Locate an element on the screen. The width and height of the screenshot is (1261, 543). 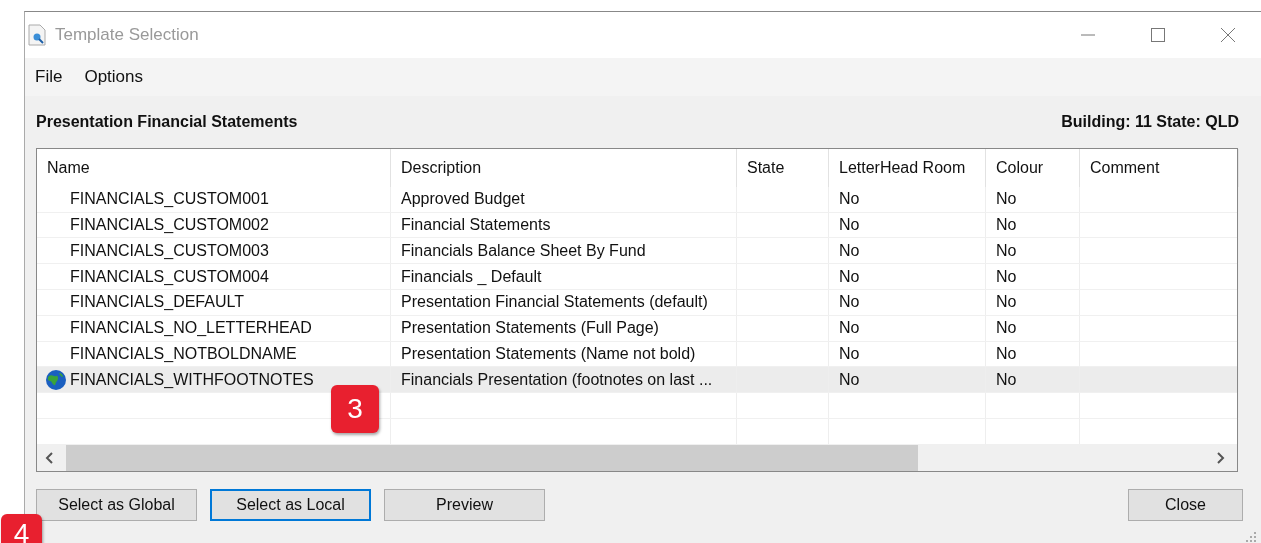
scrollbar-thumb is located at coordinates (492, 457).